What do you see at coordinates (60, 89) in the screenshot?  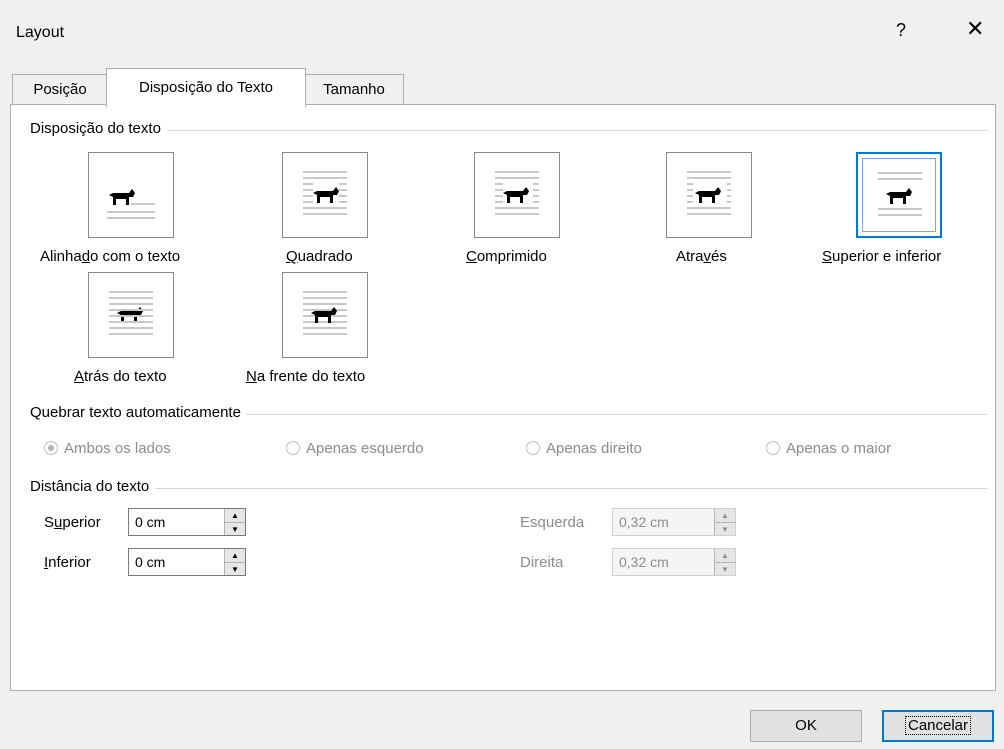 I see `tab-posicao: Posição` at bounding box center [60, 89].